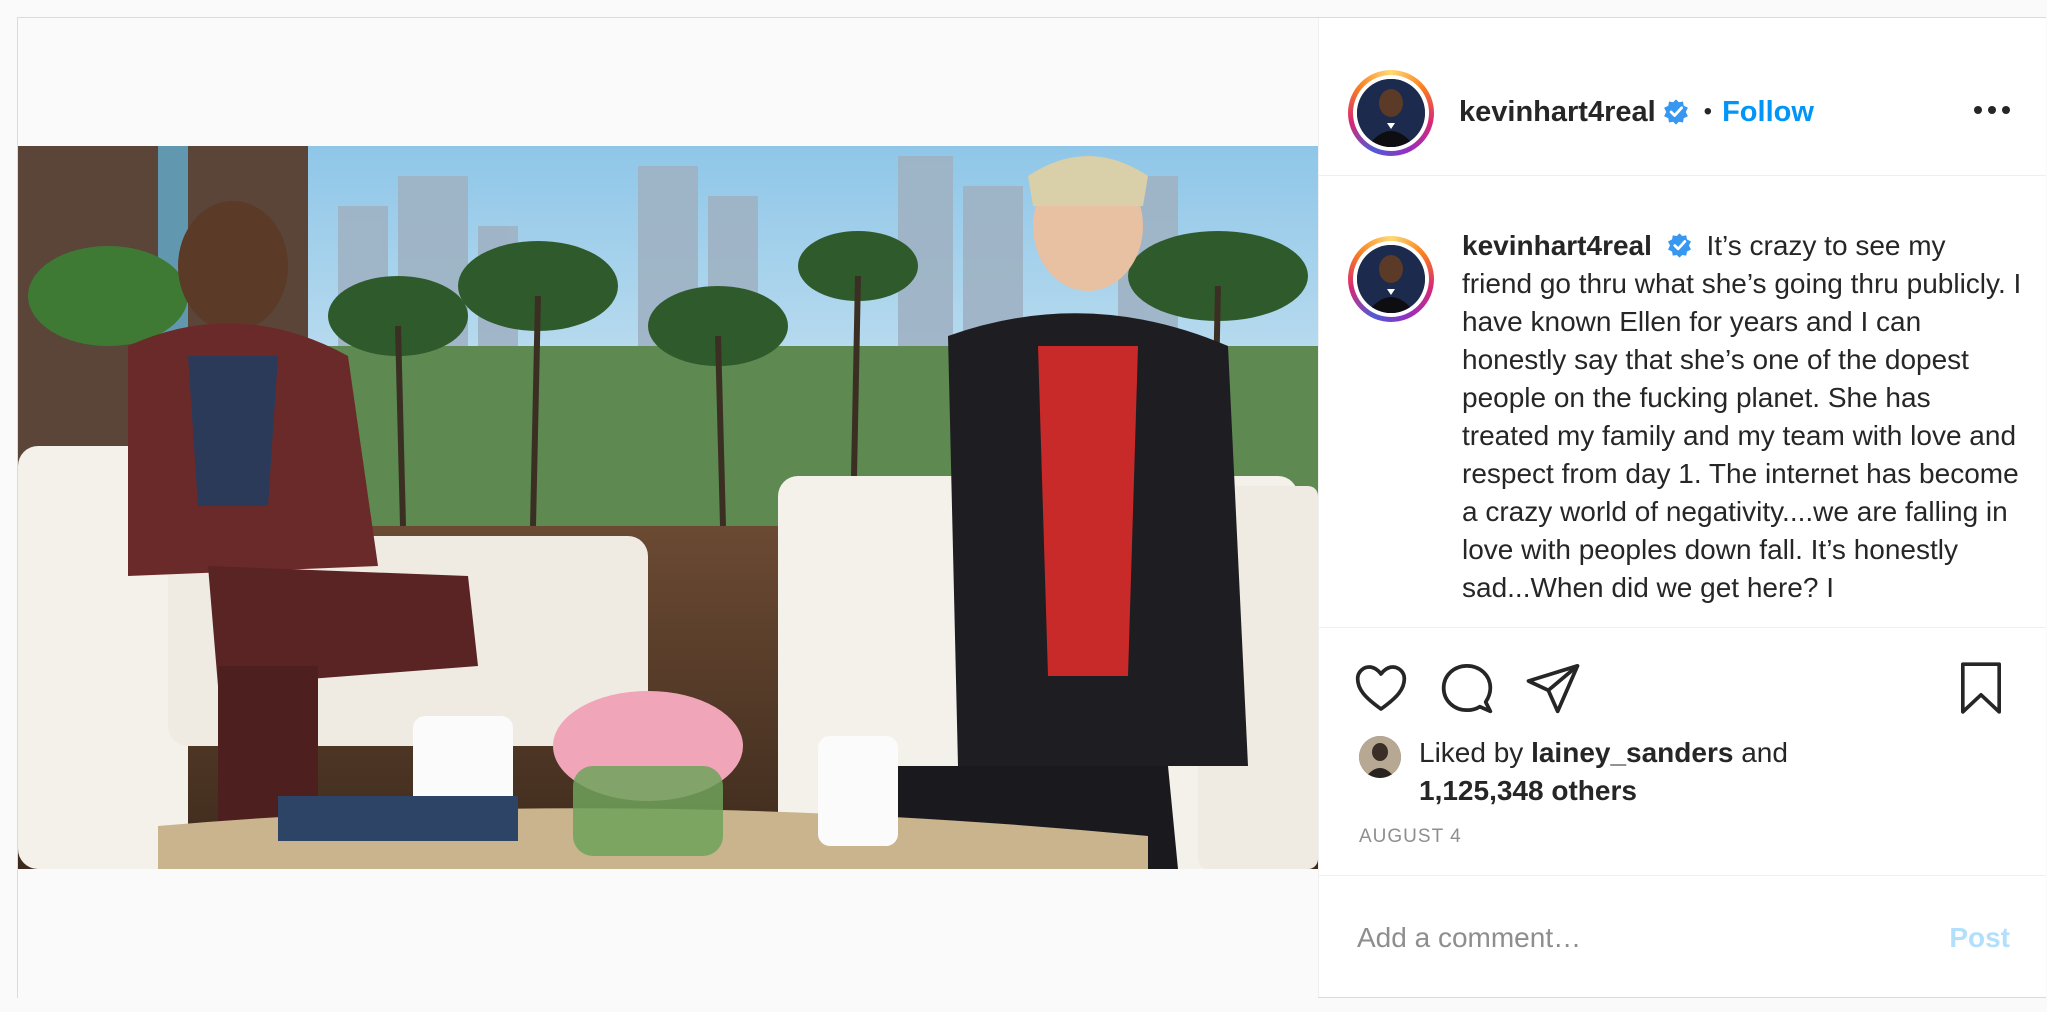 The height and width of the screenshot is (1012, 2047). I want to click on post-comment-button: Post, so click(1979, 938).